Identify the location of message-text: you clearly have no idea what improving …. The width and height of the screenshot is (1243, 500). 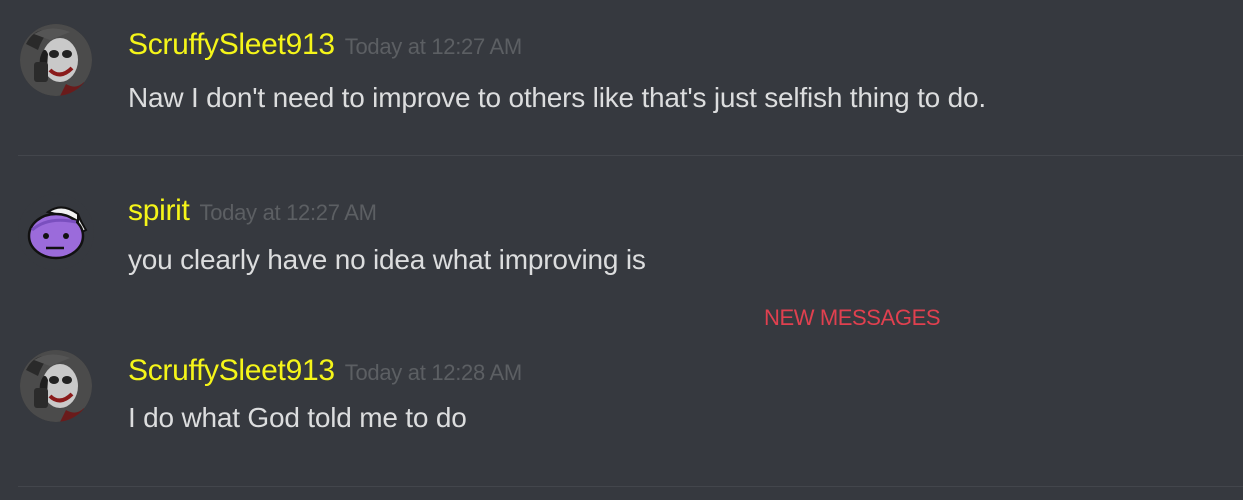
(387, 259).